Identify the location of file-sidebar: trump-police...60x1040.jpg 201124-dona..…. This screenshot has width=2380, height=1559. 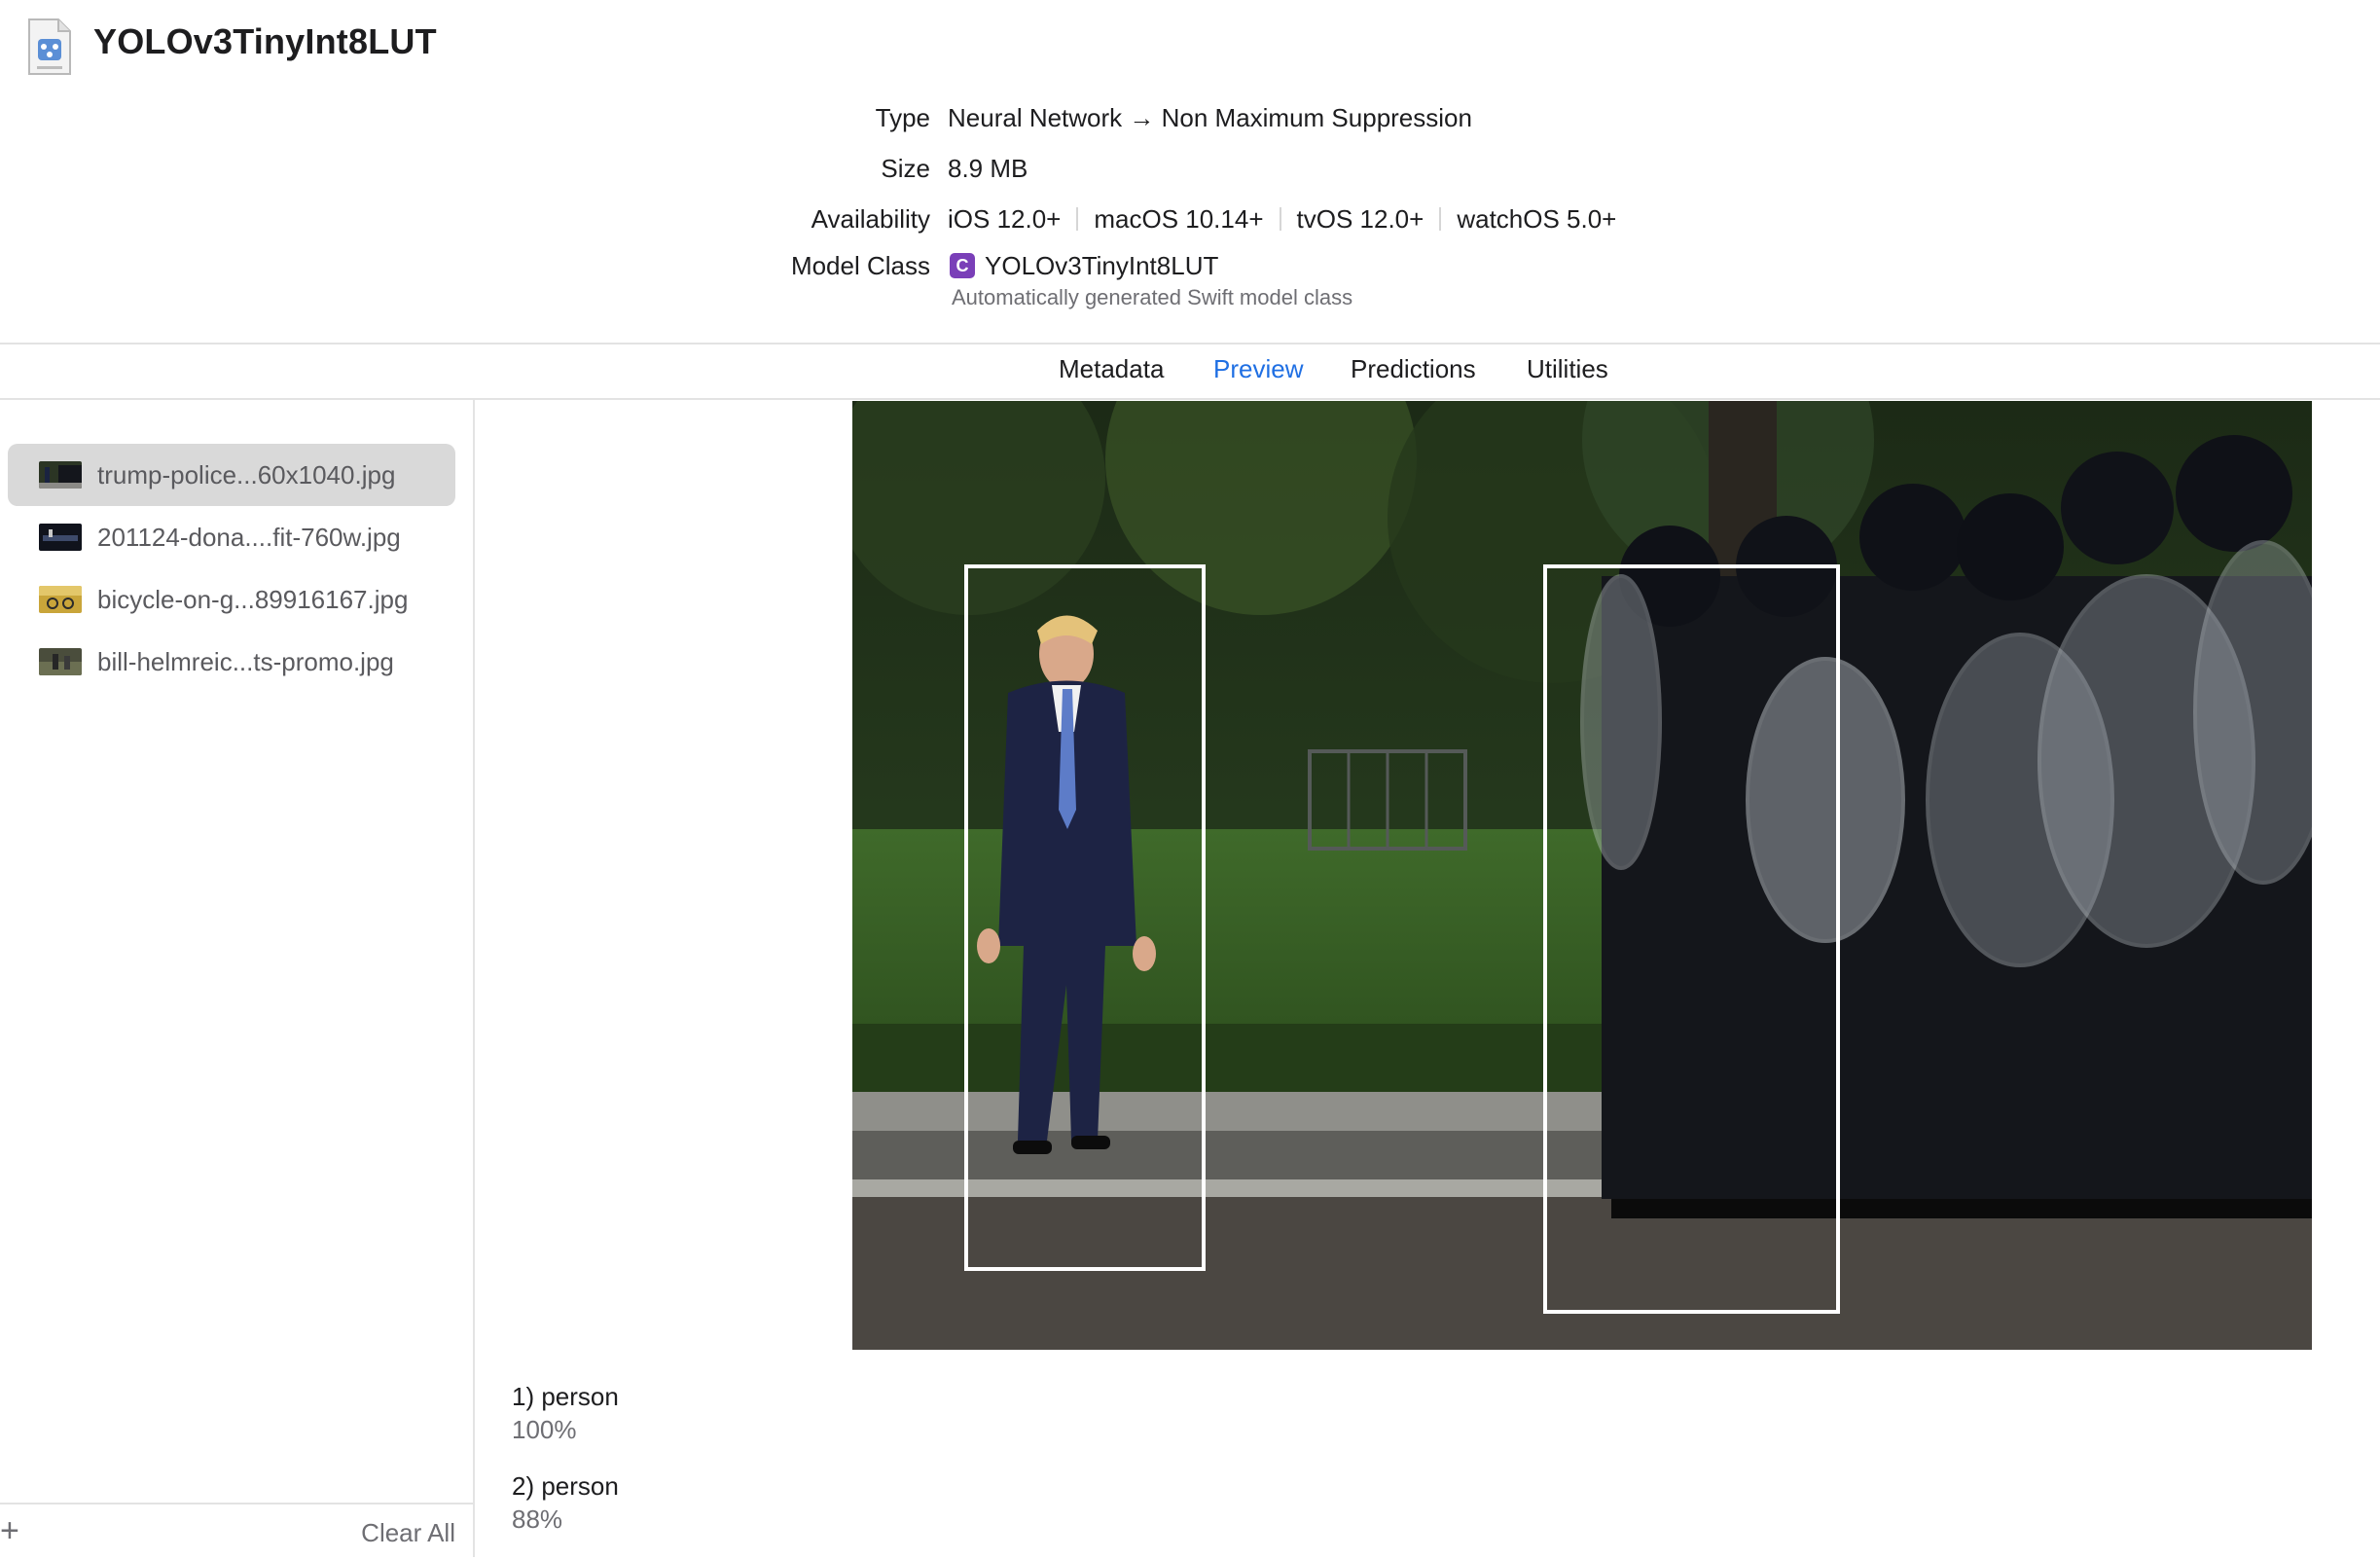
(237, 978).